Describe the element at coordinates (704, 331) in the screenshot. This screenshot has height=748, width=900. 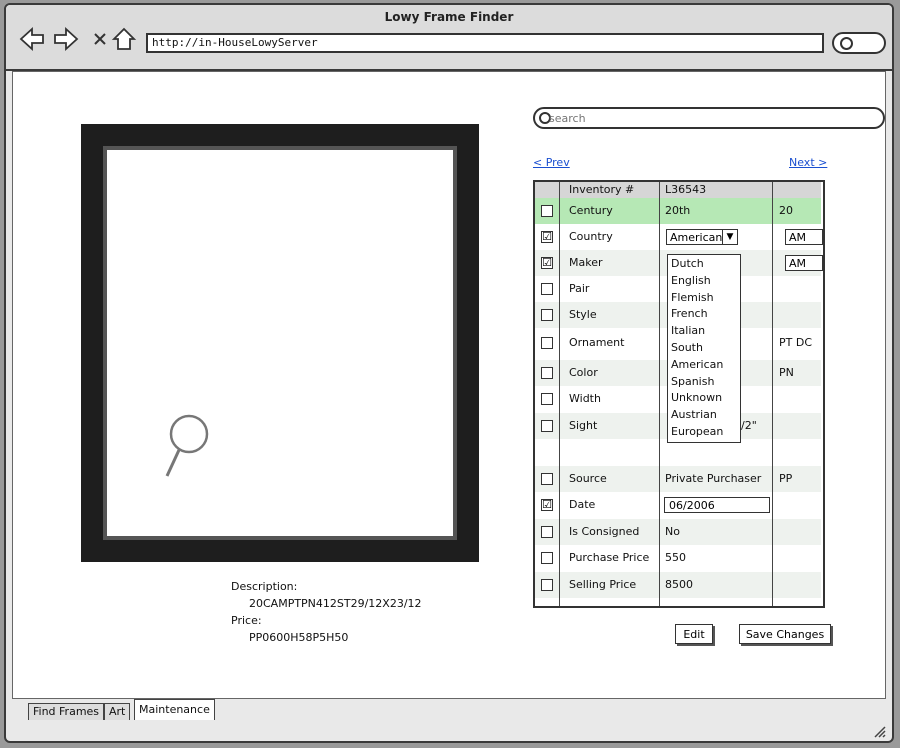
I see `country-option: Italian` at that location.